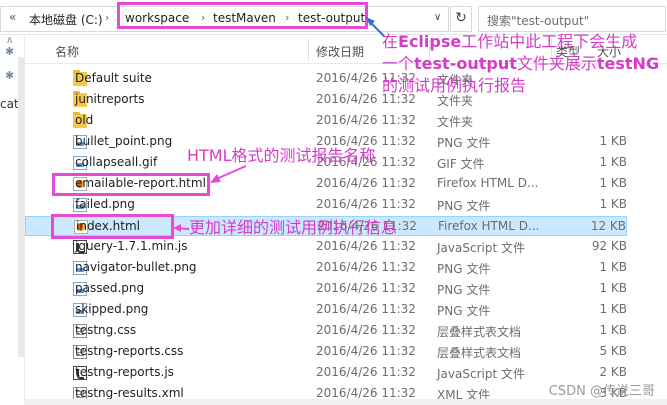 The image size is (667, 405). Describe the element at coordinates (242, 15) in the screenshot. I see `address-highlight-box` at that location.